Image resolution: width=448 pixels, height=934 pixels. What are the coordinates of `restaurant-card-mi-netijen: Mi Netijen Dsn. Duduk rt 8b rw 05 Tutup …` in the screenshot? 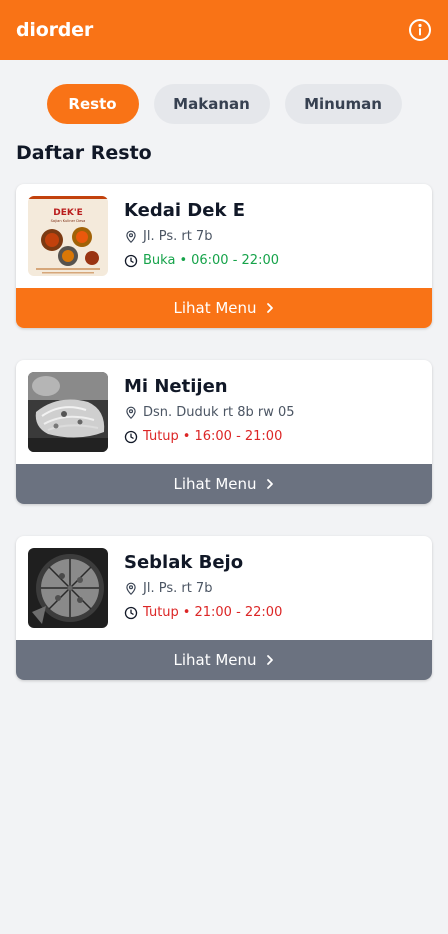 It's located at (224, 432).